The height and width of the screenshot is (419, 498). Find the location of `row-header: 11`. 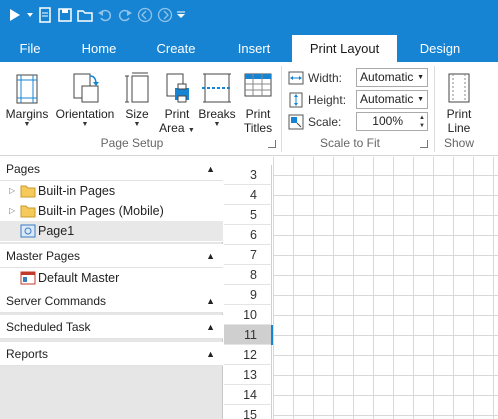

row-header: 11 is located at coordinates (248, 335).